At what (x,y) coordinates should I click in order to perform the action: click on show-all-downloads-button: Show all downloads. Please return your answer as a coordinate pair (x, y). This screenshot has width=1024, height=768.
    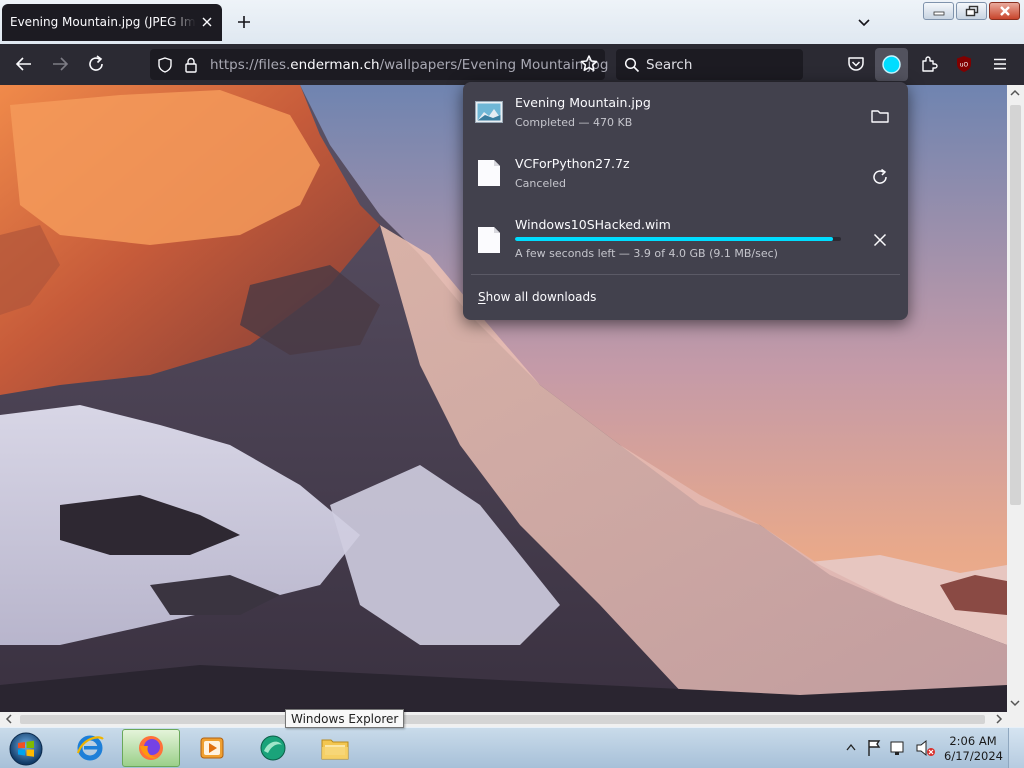
    Looking at the image, I should click on (537, 297).